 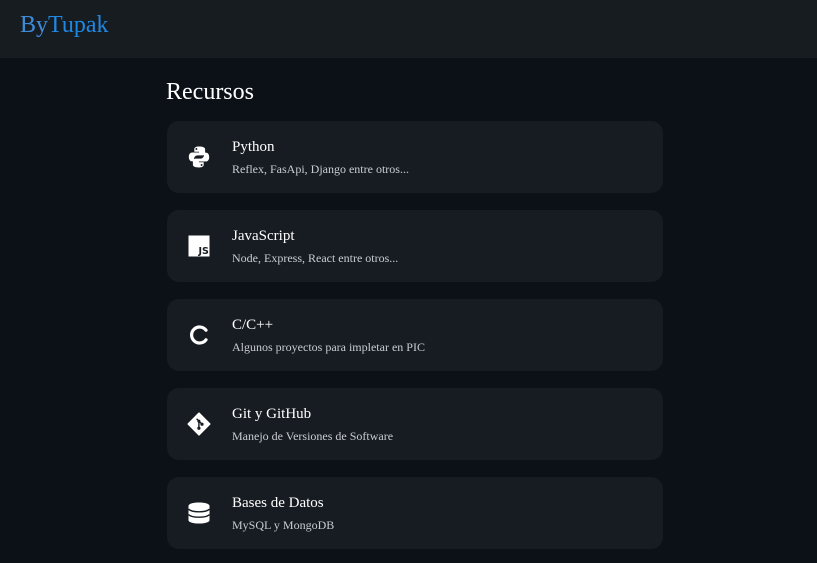 What do you see at coordinates (415, 513) in the screenshot?
I see `resource-card-databases: Bases de Datos MySQL y MongoDB` at bounding box center [415, 513].